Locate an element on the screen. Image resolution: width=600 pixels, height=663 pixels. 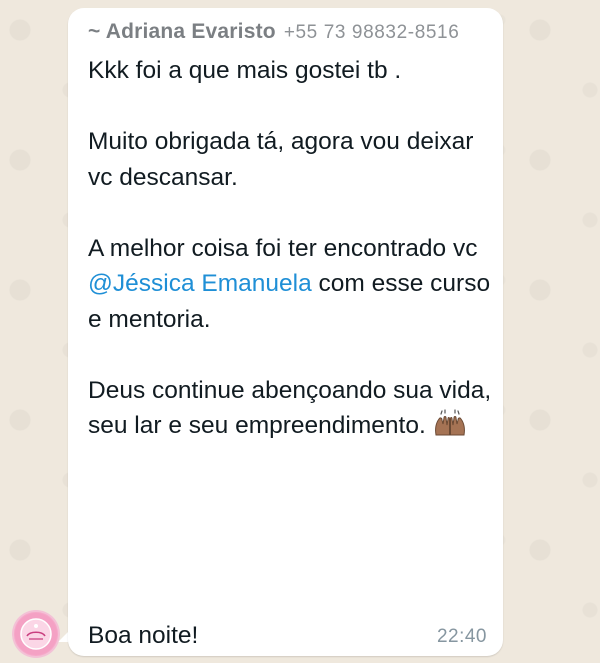
message-closing: Boa noite! is located at coordinates (143, 635).